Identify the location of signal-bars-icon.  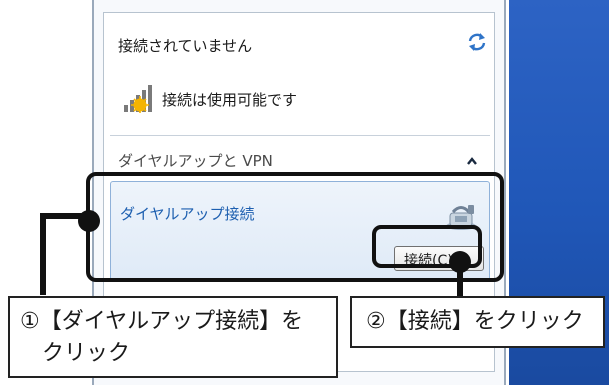
(138, 99).